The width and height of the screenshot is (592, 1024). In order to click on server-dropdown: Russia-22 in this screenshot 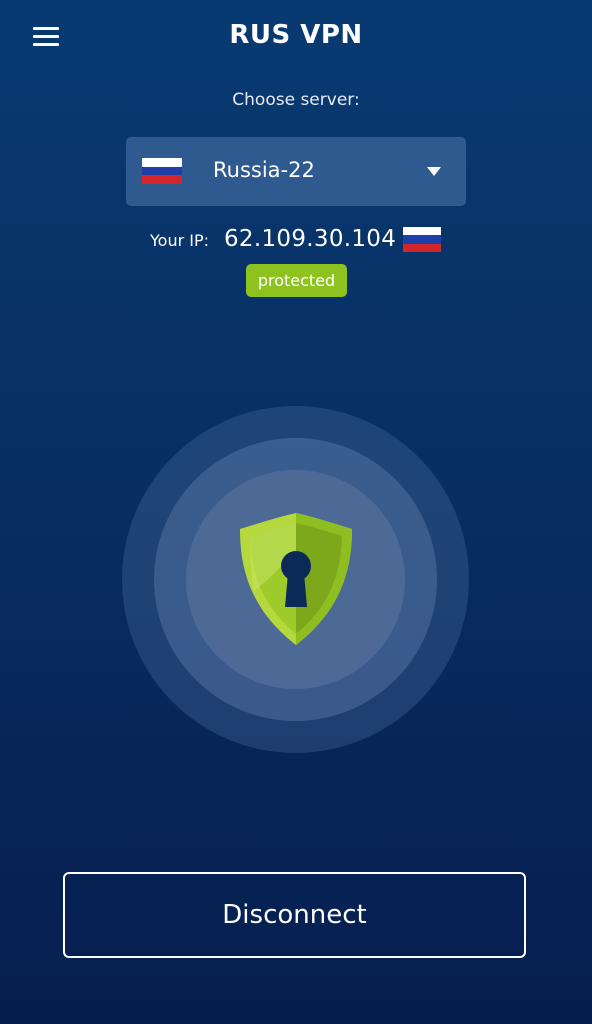, I will do `click(296, 171)`.